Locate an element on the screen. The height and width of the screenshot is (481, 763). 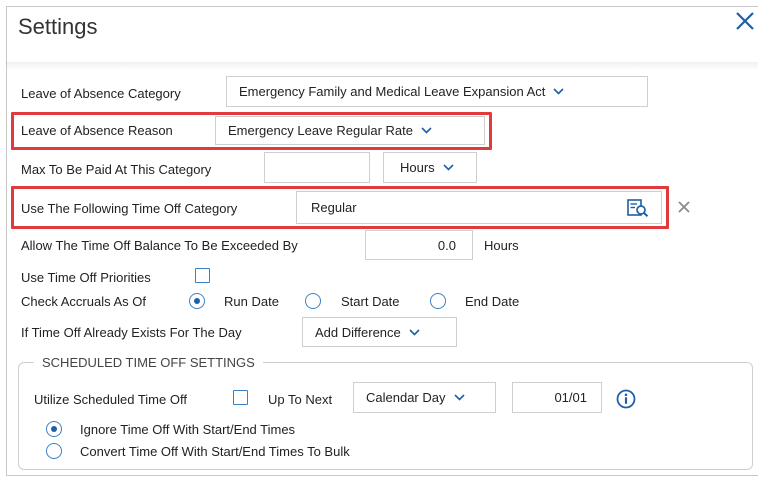
loa-reason-value: Emergency Leave Regular Rate is located at coordinates (320, 130).